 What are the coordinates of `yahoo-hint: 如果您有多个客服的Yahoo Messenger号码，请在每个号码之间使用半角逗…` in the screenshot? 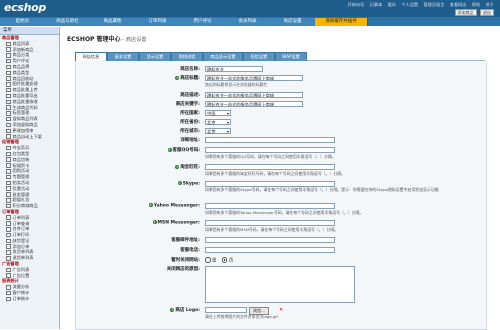 It's located at (284, 212).